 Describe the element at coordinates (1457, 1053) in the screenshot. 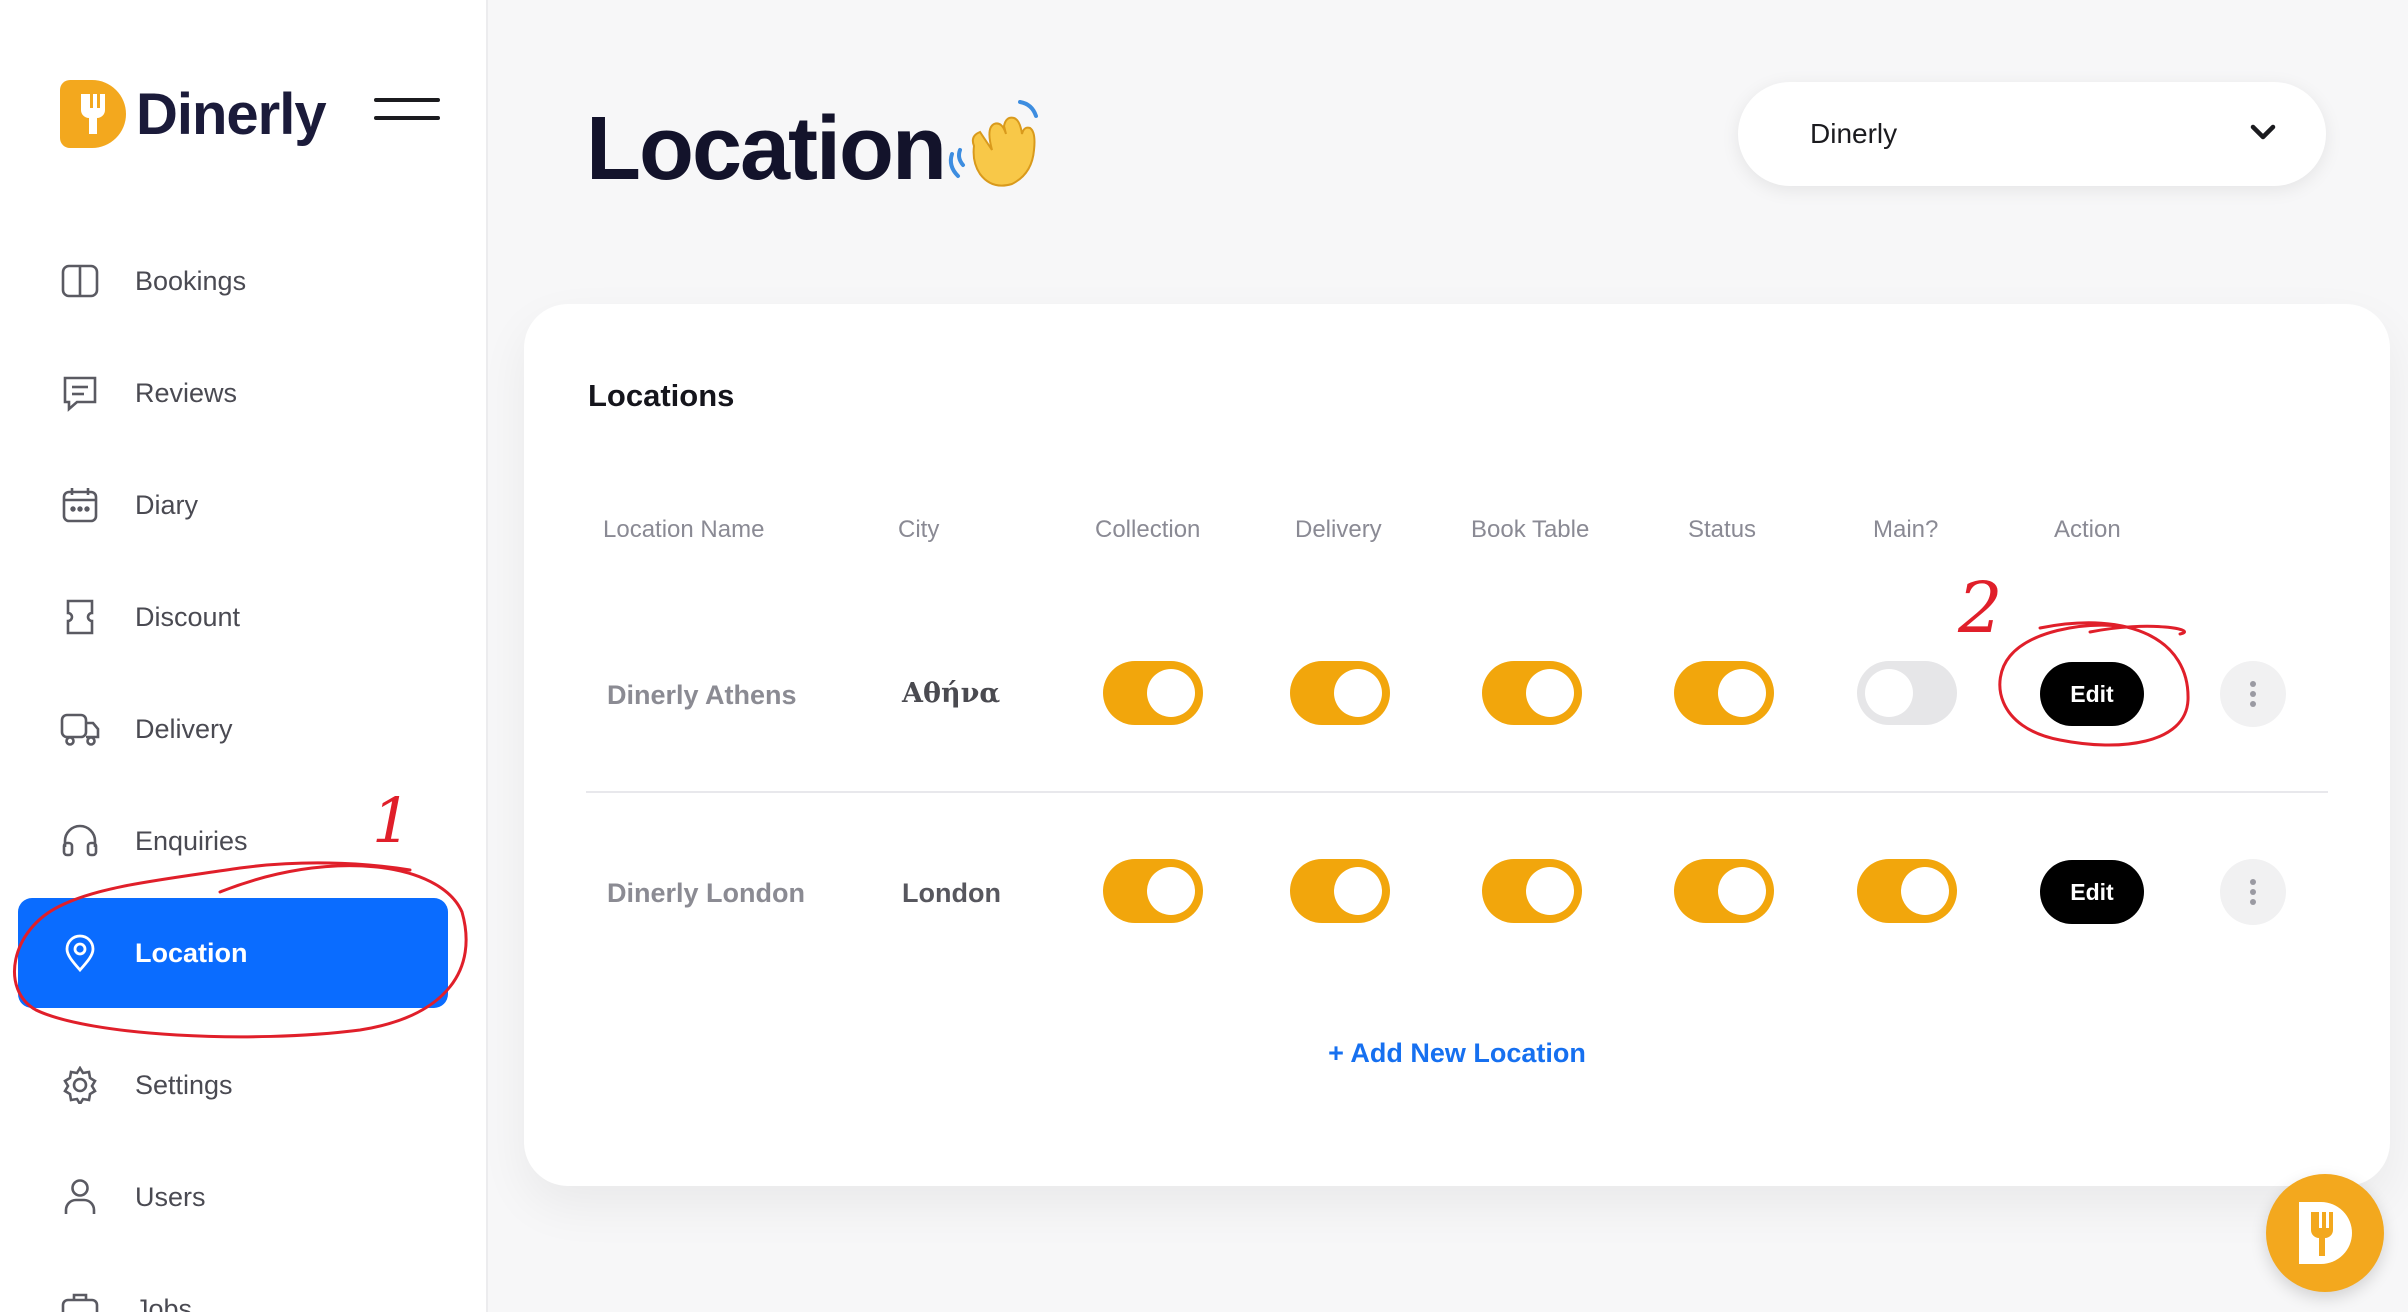

I see `add-new-location-link: + Add New Location` at that location.